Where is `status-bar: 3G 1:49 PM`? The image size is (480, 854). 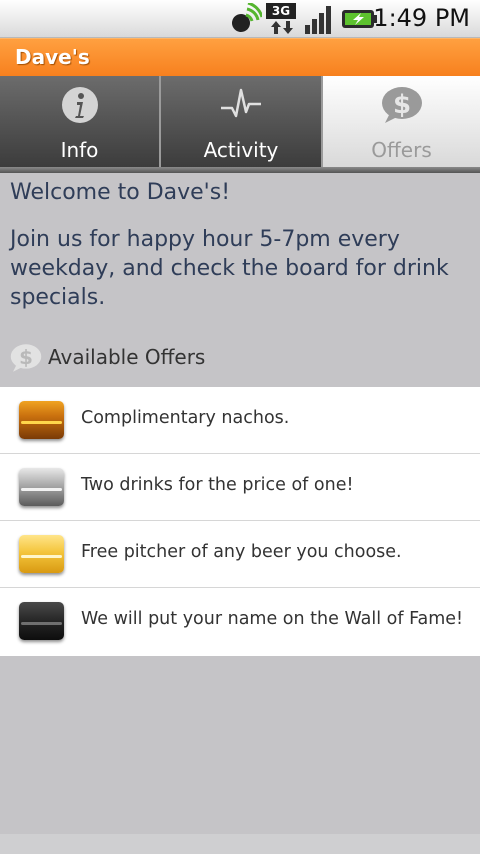 status-bar: 3G 1:49 PM is located at coordinates (240, 19).